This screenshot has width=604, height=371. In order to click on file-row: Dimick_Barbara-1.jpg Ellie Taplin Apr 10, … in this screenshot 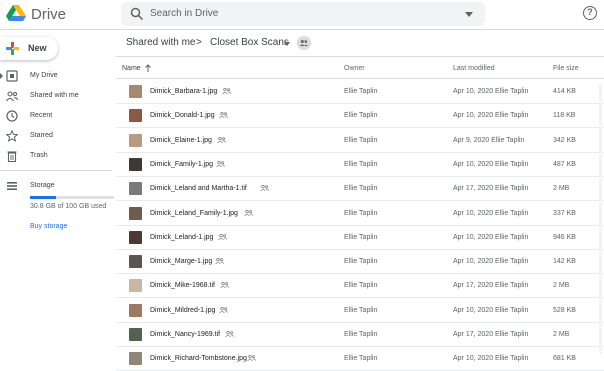, I will do `click(360, 92)`.